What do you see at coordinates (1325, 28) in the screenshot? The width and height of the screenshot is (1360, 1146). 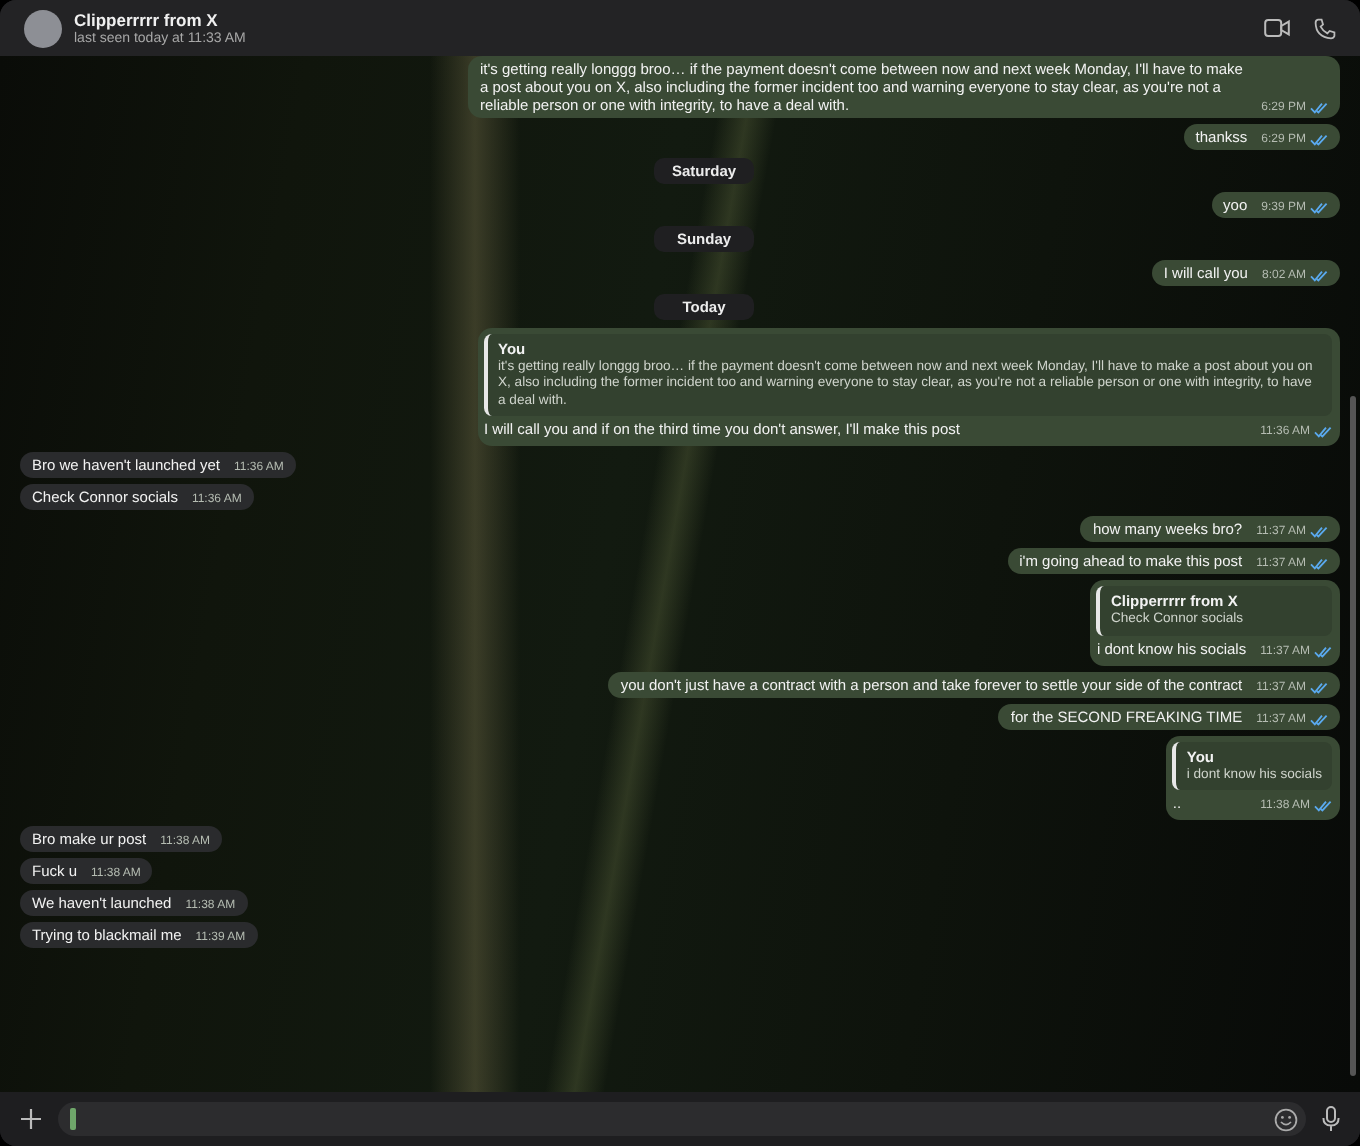 I see `phone-icon` at bounding box center [1325, 28].